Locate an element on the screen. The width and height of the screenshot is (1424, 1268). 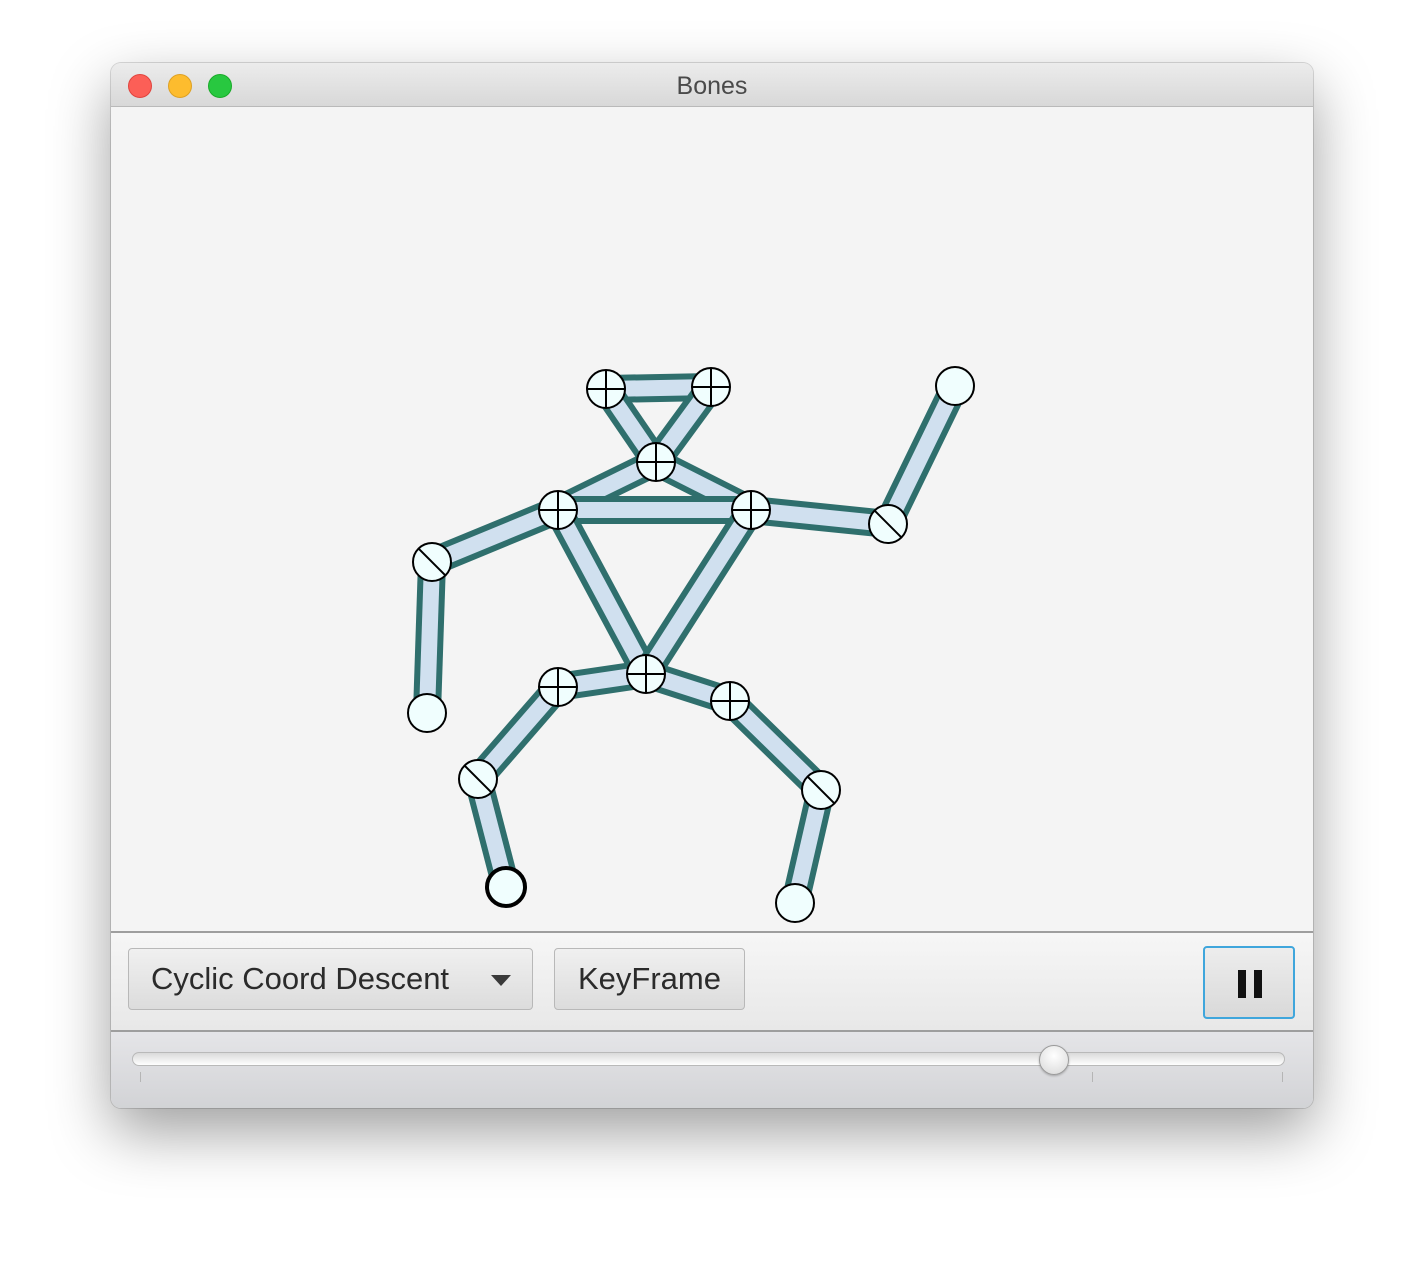
pause-icon-bar is located at coordinates (1258, 984).